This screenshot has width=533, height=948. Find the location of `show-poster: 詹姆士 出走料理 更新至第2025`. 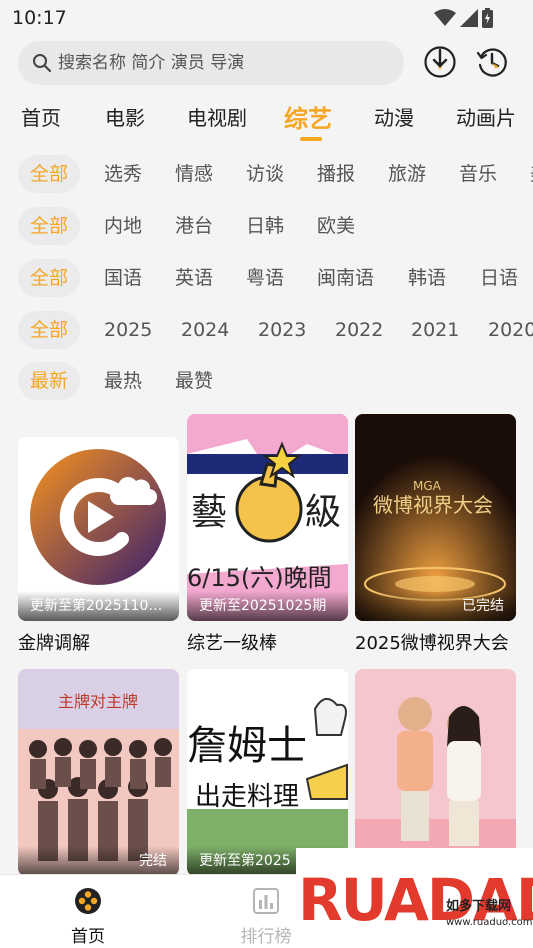

show-poster: 詹姆士 出走料理 更新至第2025 is located at coordinates (267, 772).